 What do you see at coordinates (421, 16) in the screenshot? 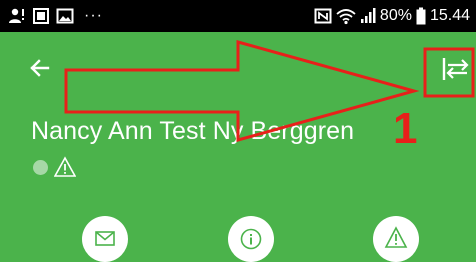
I see `battery-icon` at bounding box center [421, 16].